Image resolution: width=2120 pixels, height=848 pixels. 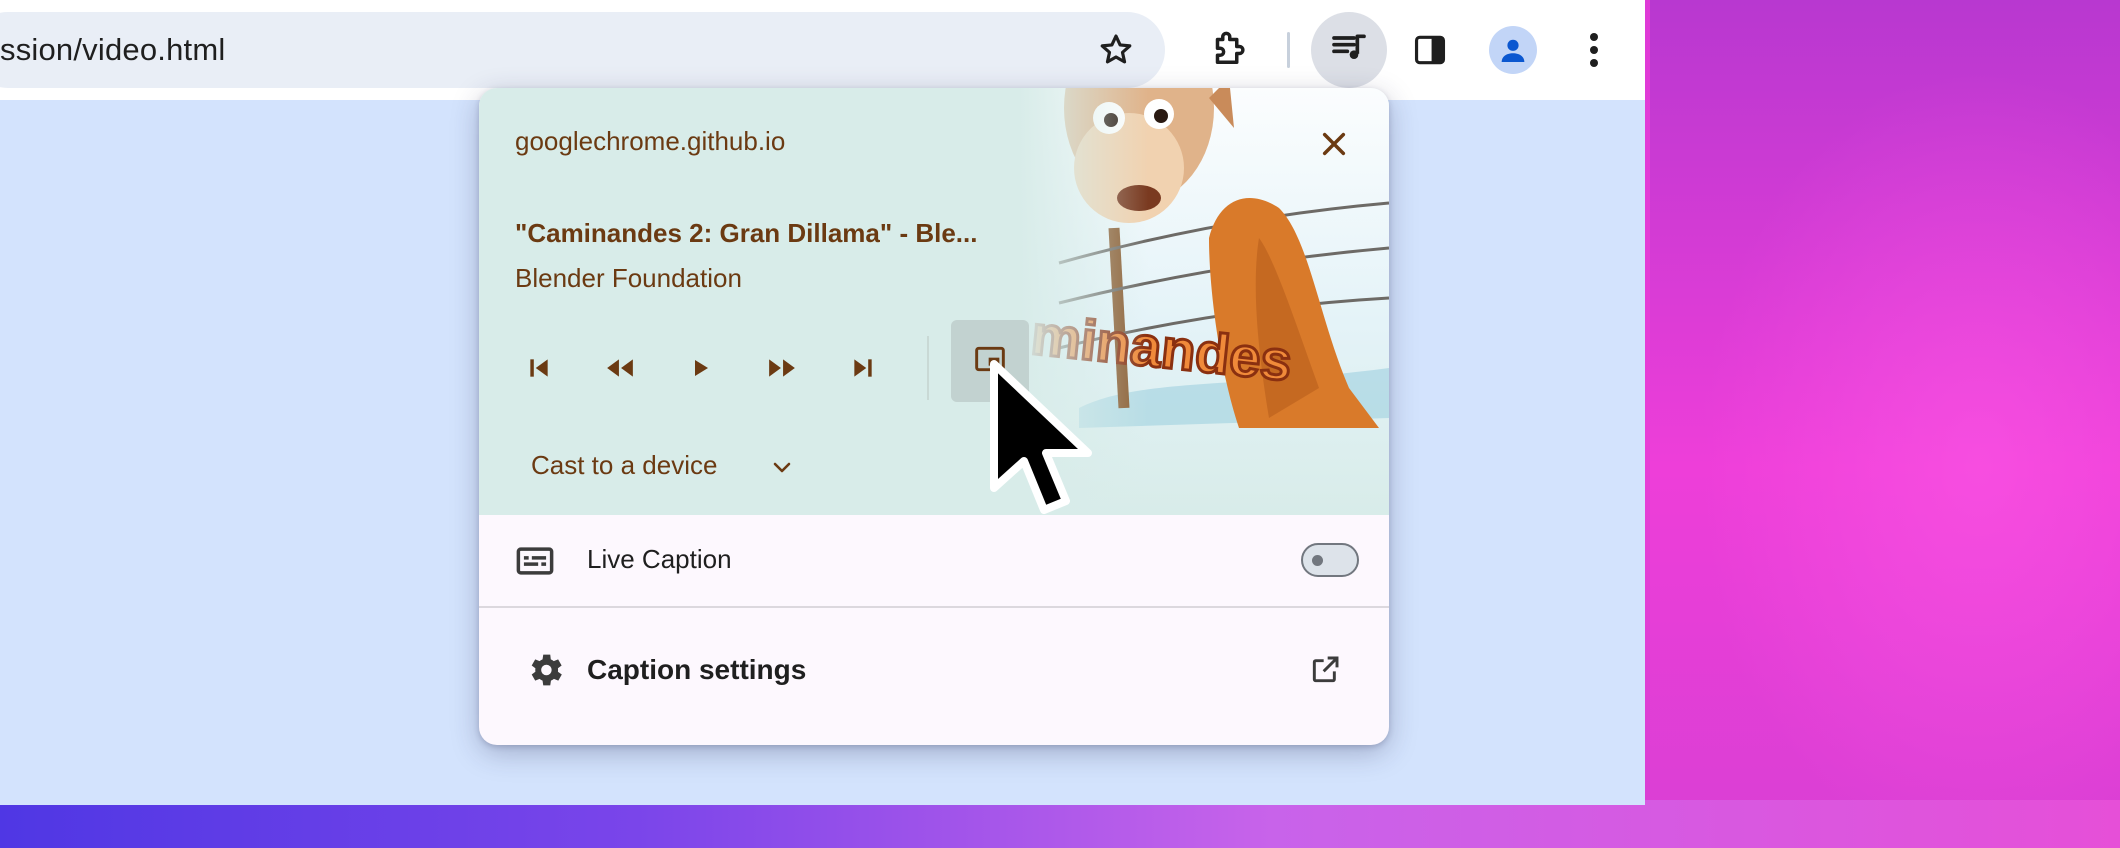 I want to click on media-origin: googlechrome.github.io, so click(x=650, y=141).